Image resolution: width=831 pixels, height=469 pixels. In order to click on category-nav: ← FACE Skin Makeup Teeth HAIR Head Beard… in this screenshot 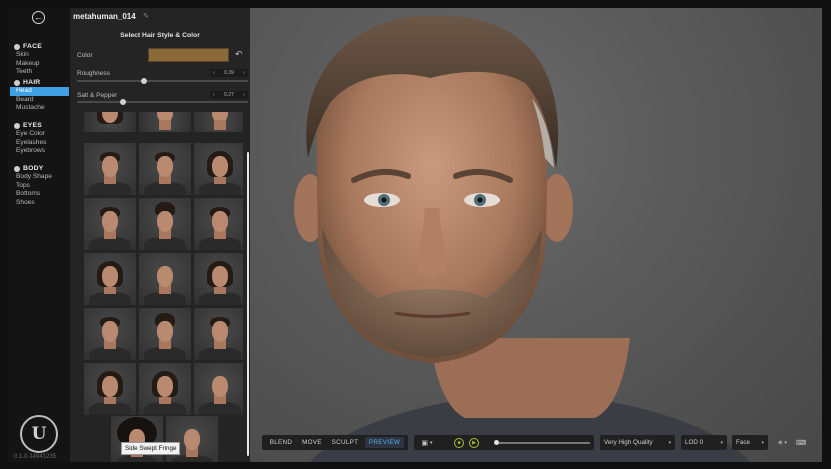, I will do `click(39, 235)`.